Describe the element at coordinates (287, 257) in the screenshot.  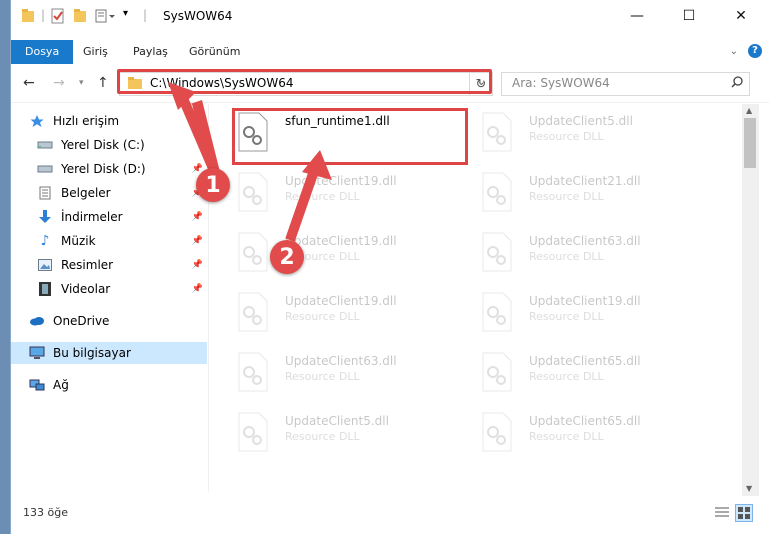
I see `step-badge-2: 2` at that location.